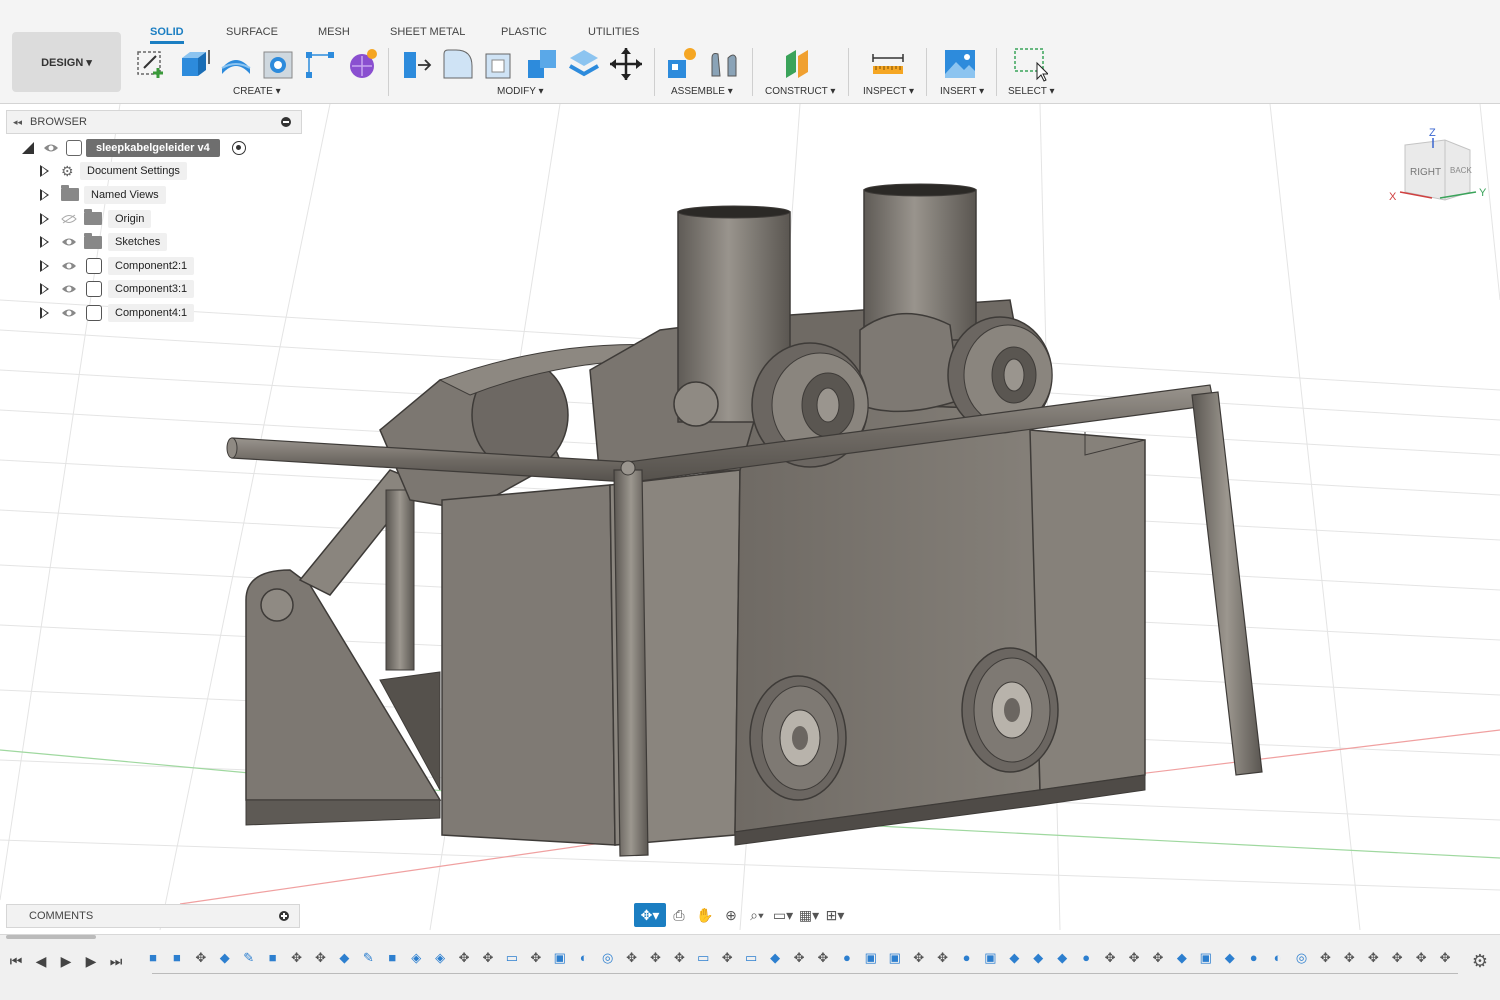 The height and width of the screenshot is (1000, 1500). Describe the element at coordinates (69, 219) in the screenshot. I see `visibility-hidden-icon` at that location.